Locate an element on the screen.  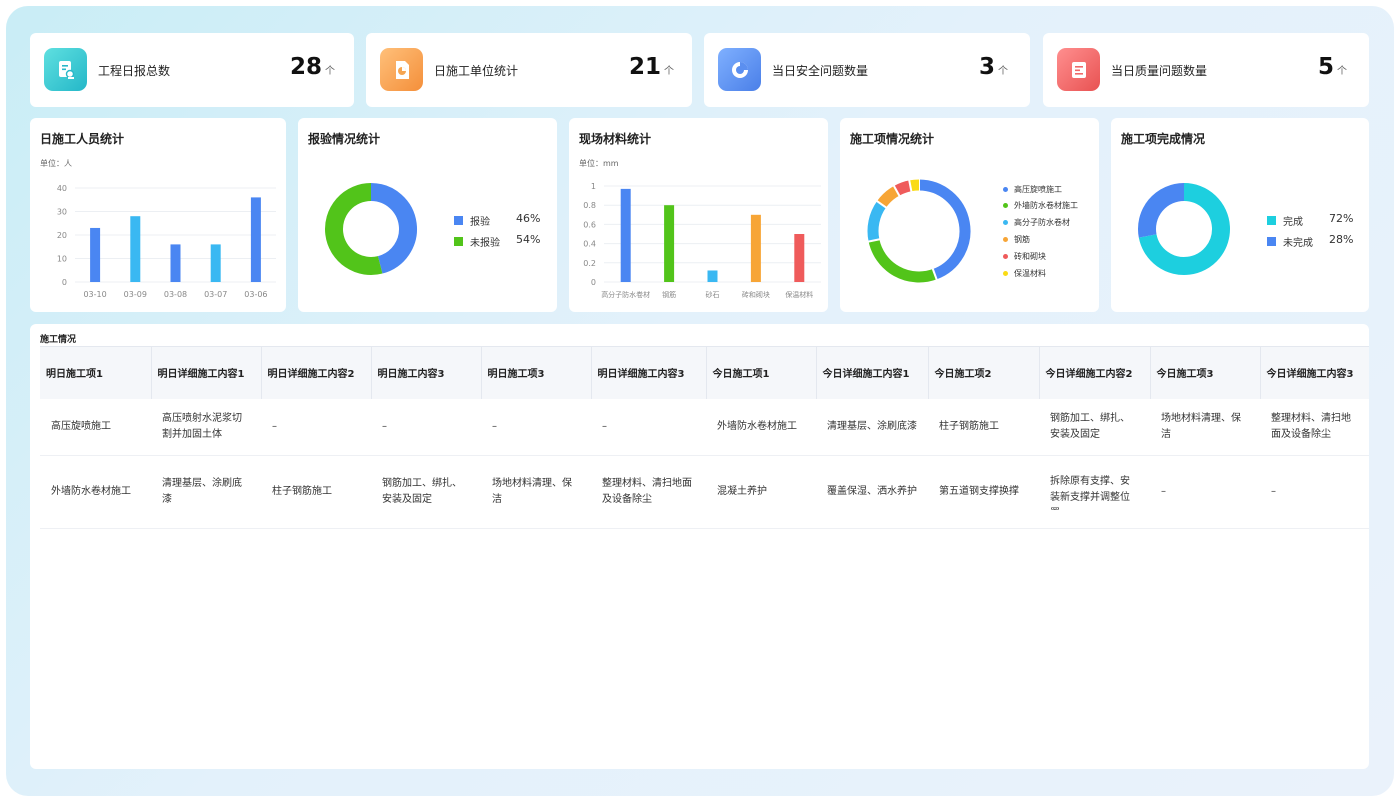
table-cell: 场地材料清理、保洁 is located at coordinates (536, 492).